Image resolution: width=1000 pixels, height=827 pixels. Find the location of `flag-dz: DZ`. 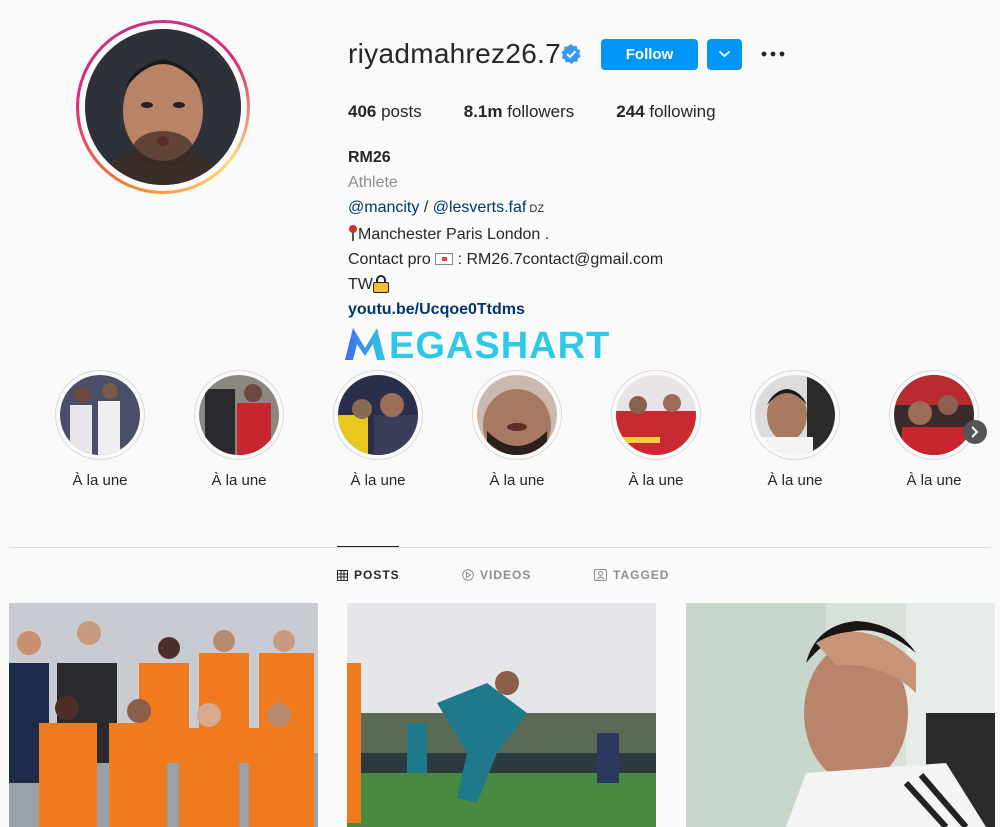

flag-dz: DZ is located at coordinates (535, 209).